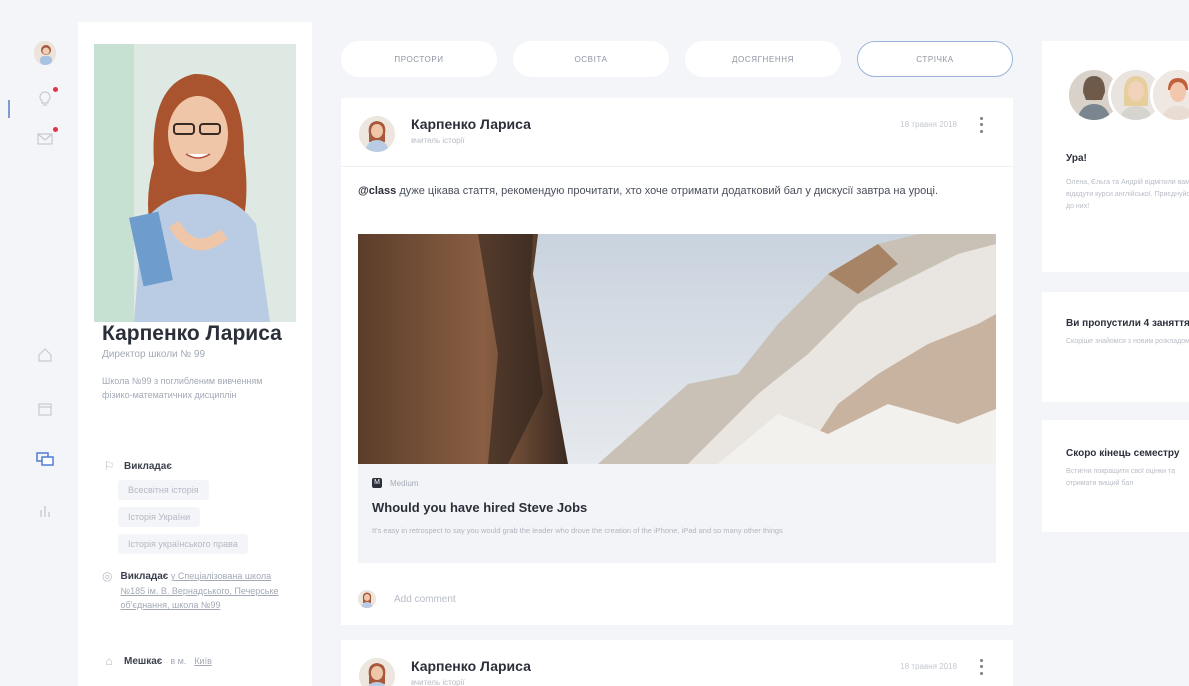 The width and height of the screenshot is (1189, 686). Describe the element at coordinates (109, 661) in the screenshot. I see `house-icon: ⌂` at that location.